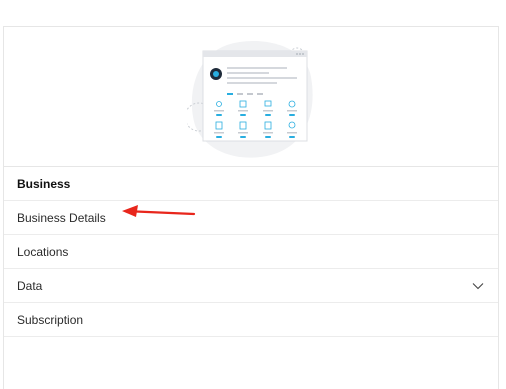 Image resolution: width=506 pixels, height=389 pixels. What do you see at coordinates (61, 217) in the screenshot?
I see `menu-item-label: Business Details` at bounding box center [61, 217].